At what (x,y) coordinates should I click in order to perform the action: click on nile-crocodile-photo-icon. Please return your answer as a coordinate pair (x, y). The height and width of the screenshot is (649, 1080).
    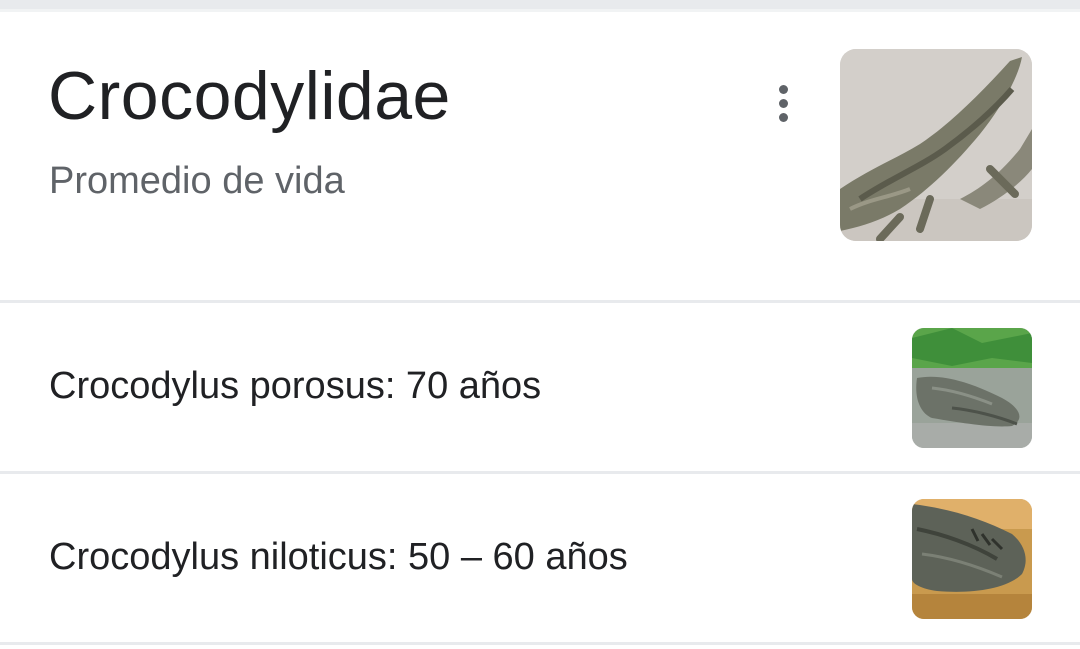
    Looking at the image, I should click on (972, 559).